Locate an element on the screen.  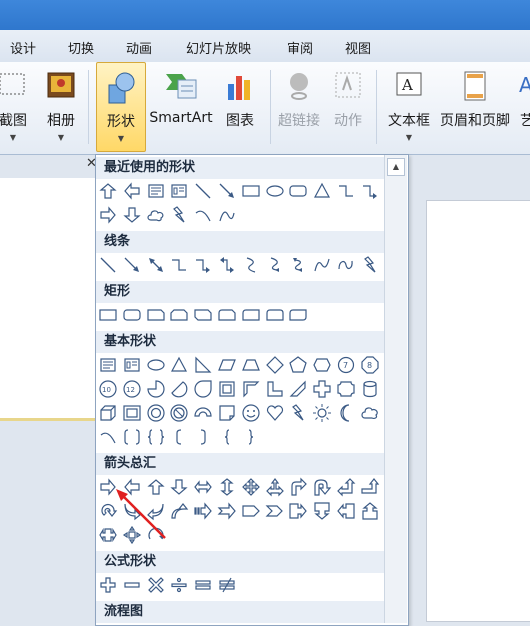
shape-diamond-icon is located at coordinates (275, 365).